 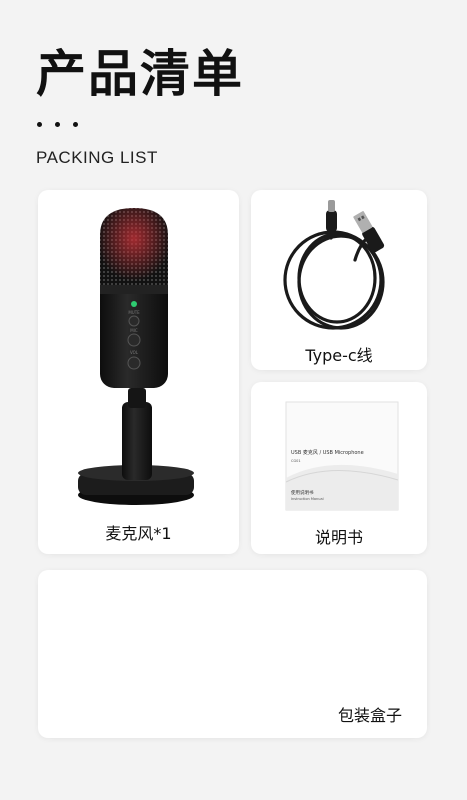 I want to click on page-title: 产品清单, so click(x=140, y=74).